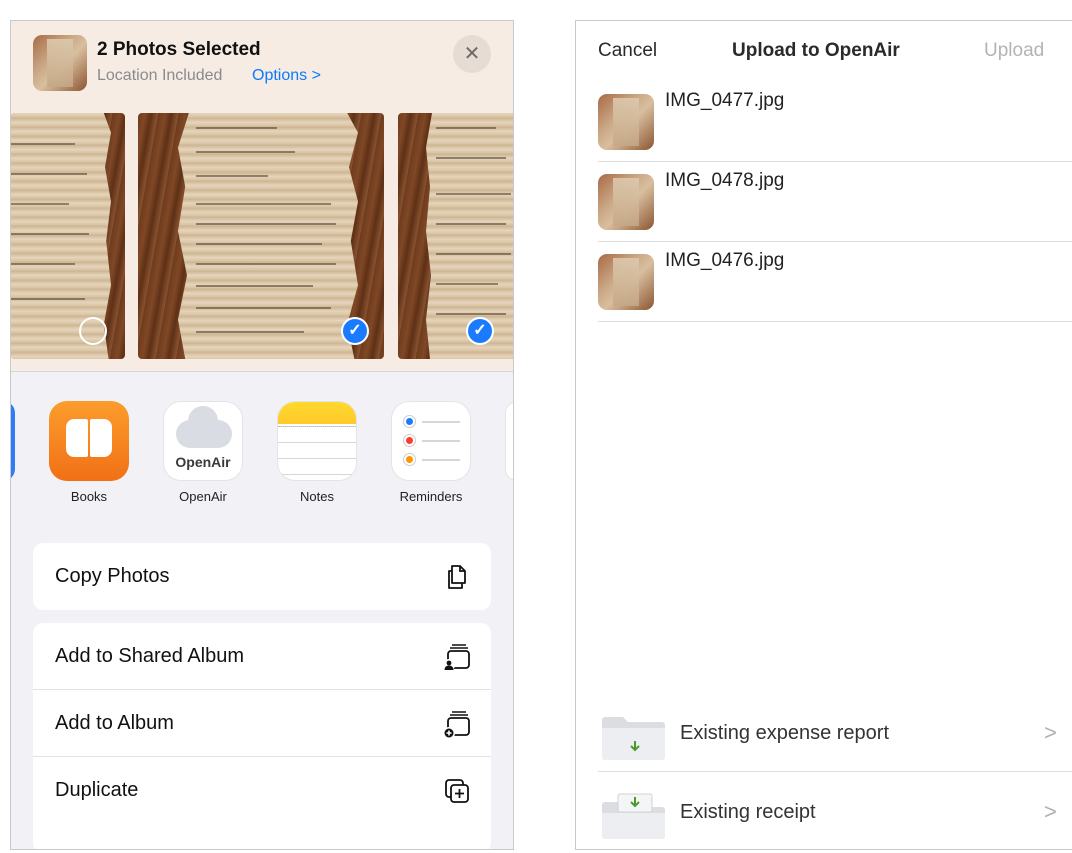 This screenshot has width=1072, height=853. Describe the element at coordinates (89, 441) in the screenshot. I see `books-icon` at that location.